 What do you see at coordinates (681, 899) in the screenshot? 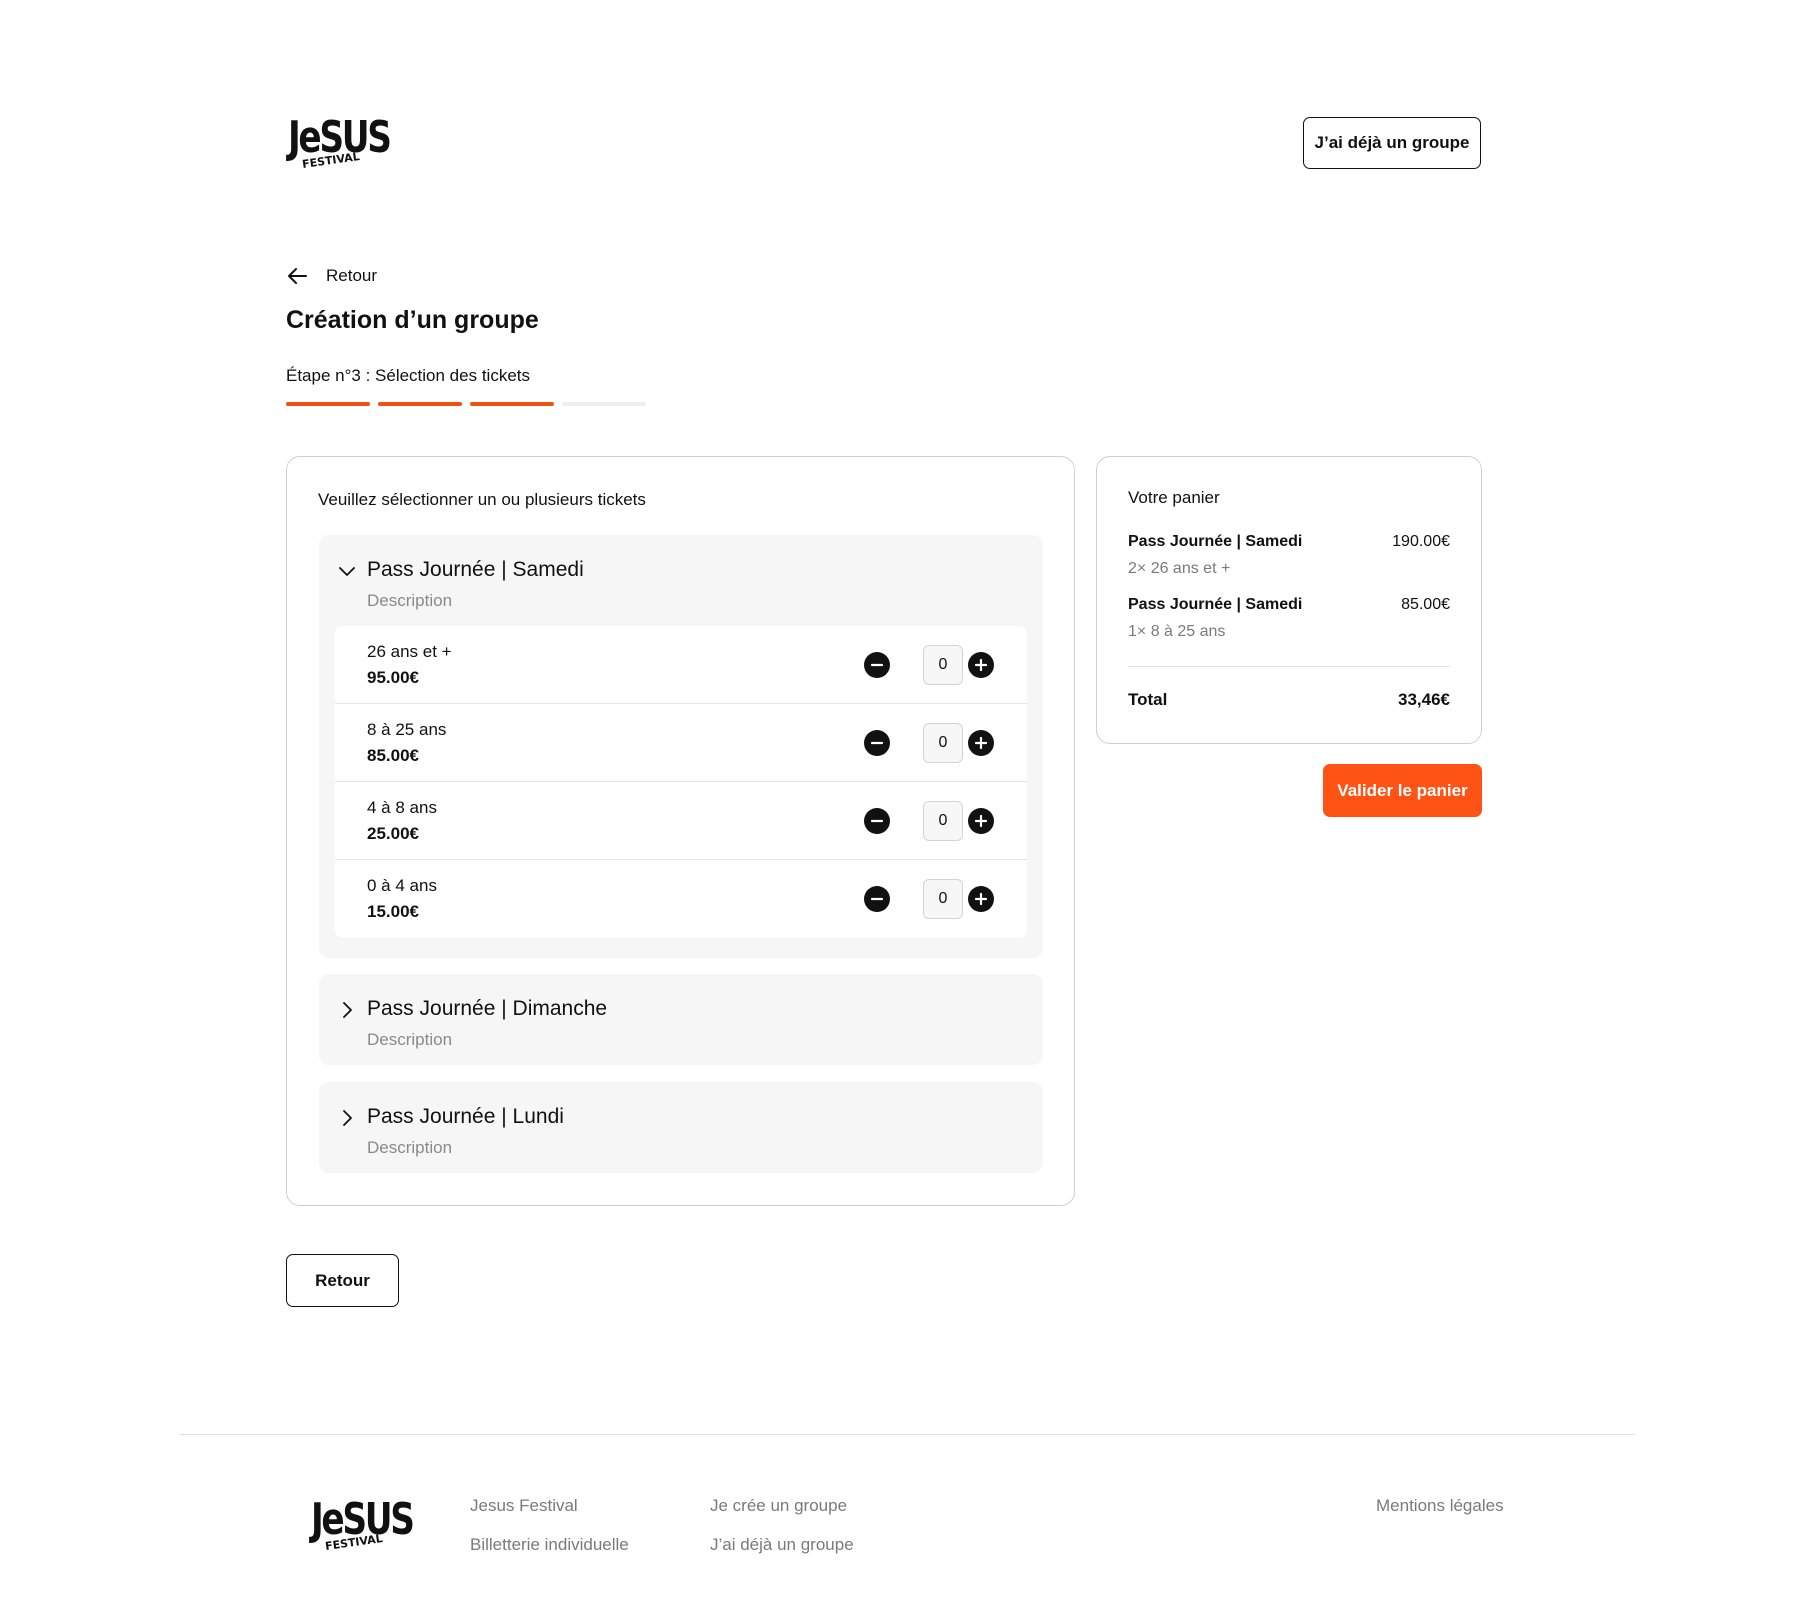
I see `ticket-row: 0 à 4 ans 15.00€ 0` at bounding box center [681, 899].